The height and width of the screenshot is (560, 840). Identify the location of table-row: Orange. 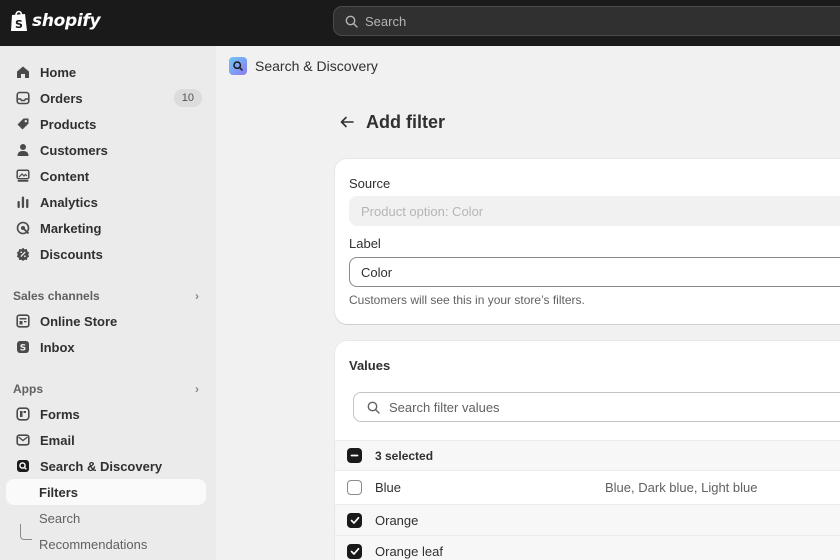
(587, 520).